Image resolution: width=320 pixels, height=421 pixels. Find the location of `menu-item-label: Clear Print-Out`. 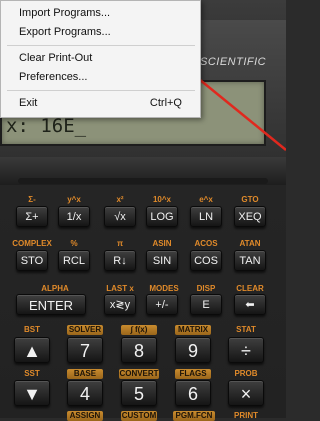

menu-item-label: Clear Print-Out is located at coordinates (56, 58).